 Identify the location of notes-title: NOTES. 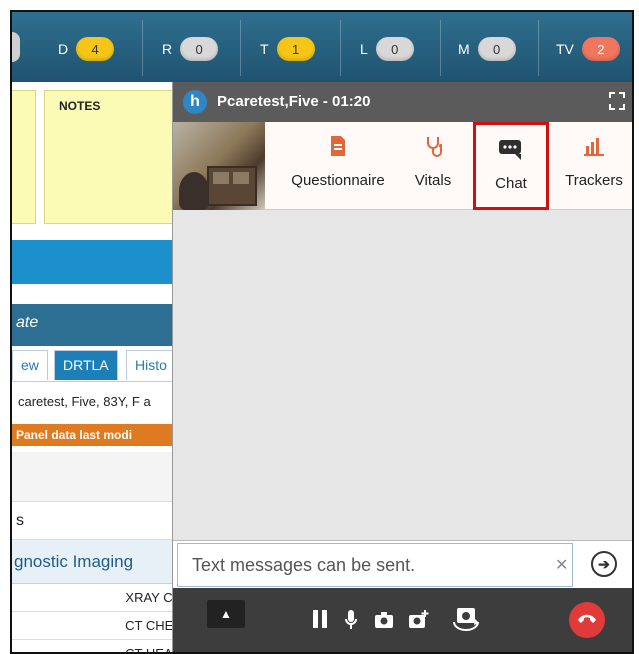
(80, 106).